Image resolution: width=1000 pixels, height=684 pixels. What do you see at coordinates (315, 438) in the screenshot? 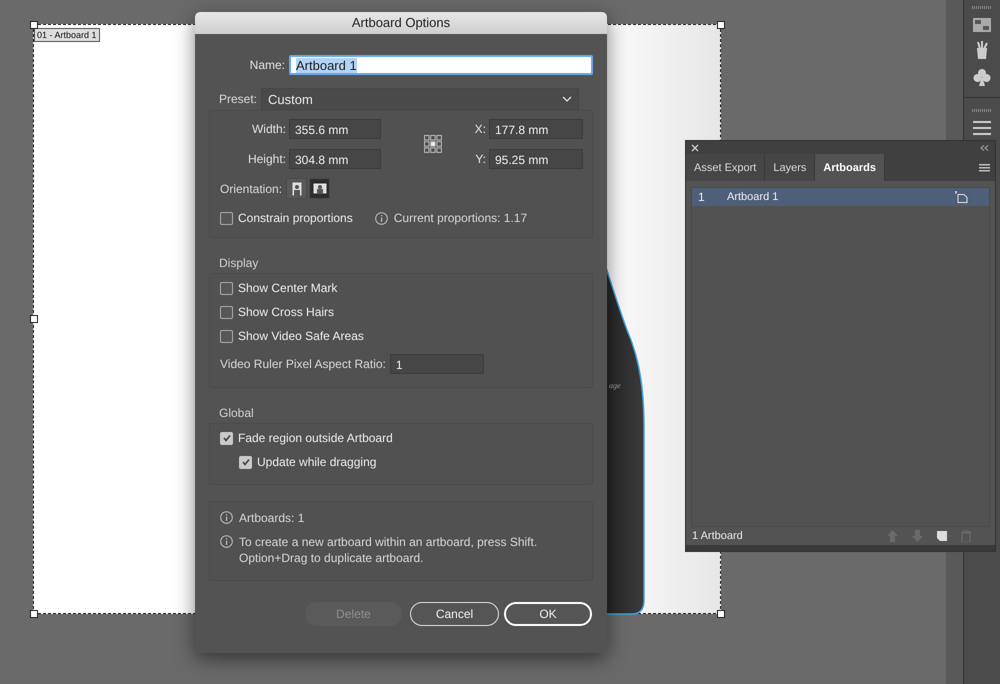
I see `checkbox-label: Fade region outside Artboard` at bounding box center [315, 438].